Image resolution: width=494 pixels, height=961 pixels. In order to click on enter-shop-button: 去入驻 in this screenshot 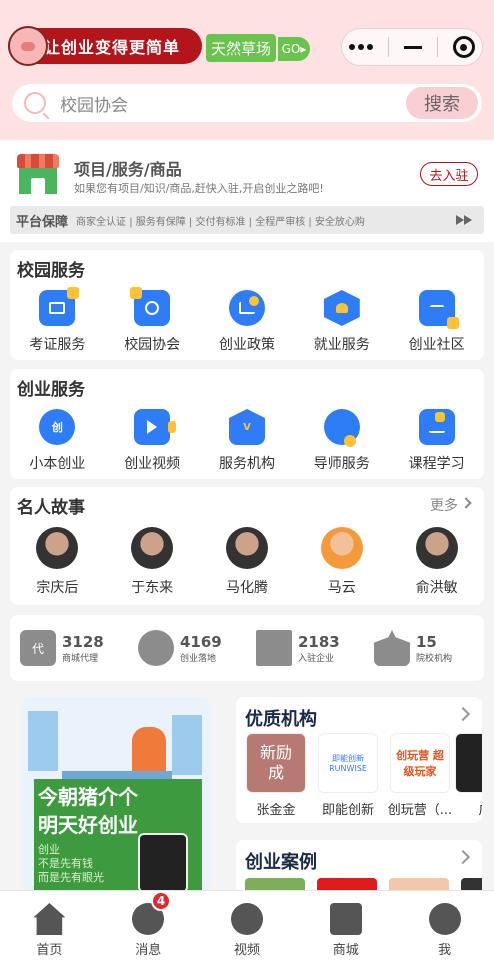, I will do `click(449, 174)`.